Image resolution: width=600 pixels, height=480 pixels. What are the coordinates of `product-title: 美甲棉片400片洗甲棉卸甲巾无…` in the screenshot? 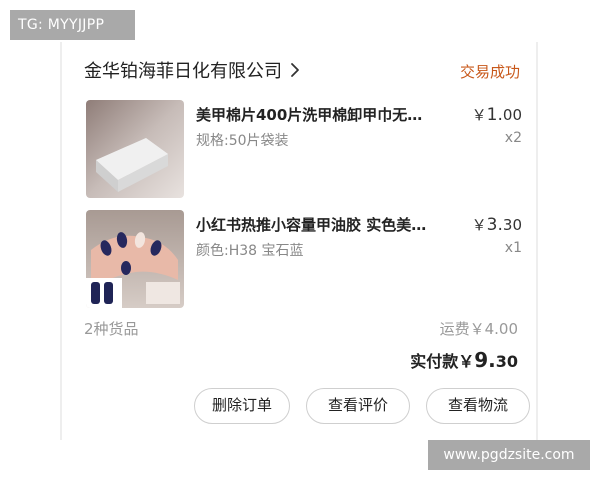 It's located at (323, 114).